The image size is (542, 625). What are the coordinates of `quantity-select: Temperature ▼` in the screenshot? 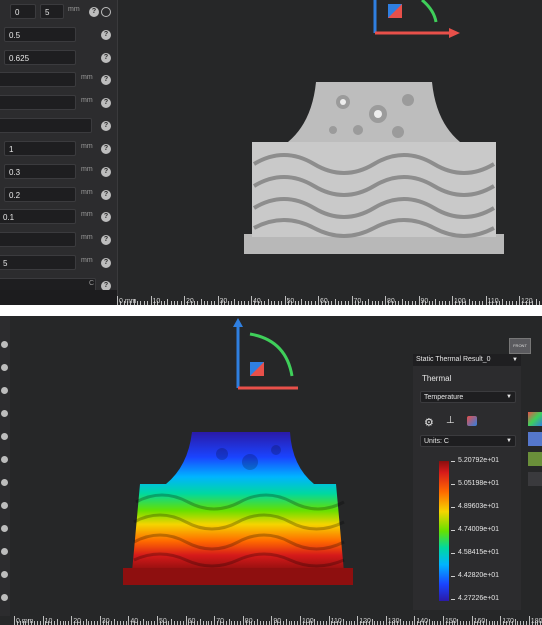 It's located at (468, 397).